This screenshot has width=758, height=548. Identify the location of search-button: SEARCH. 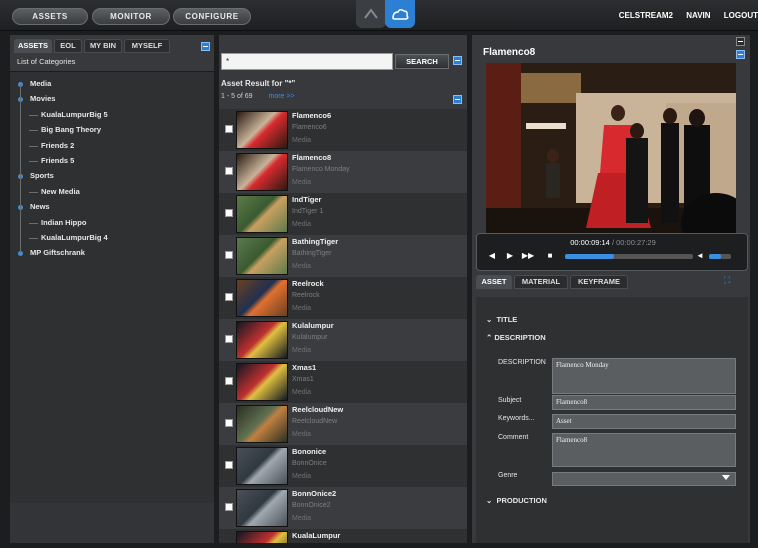
(422, 61).